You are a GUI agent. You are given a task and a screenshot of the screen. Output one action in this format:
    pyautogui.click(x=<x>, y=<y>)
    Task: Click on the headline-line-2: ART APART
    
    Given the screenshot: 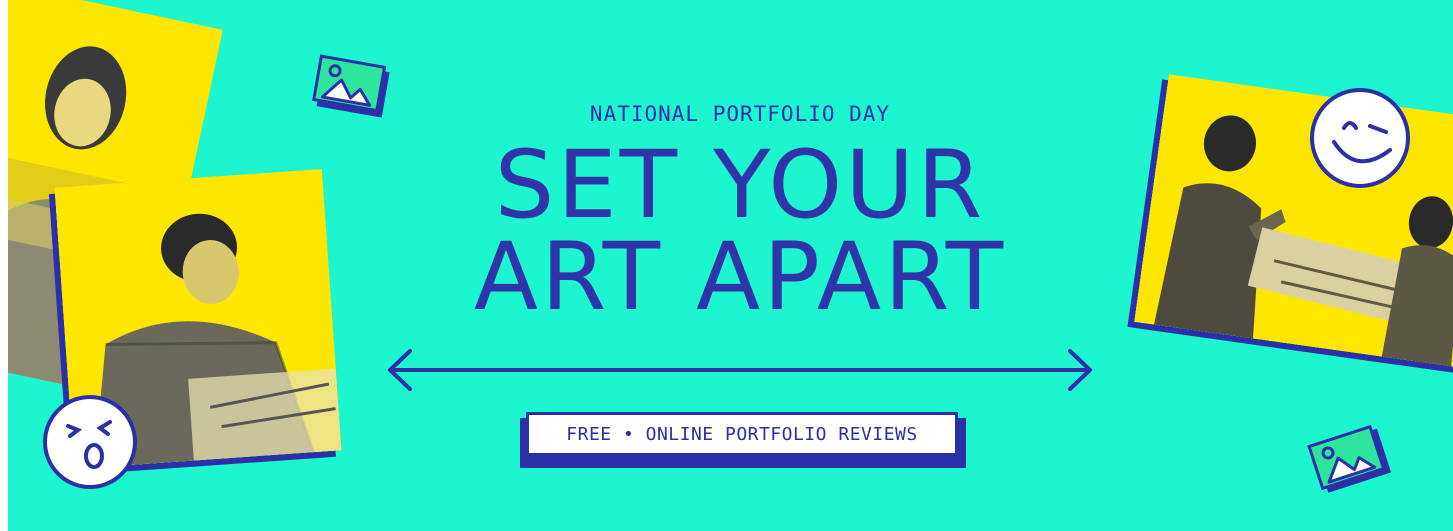 What is the action you would take?
    pyautogui.click(x=740, y=277)
    